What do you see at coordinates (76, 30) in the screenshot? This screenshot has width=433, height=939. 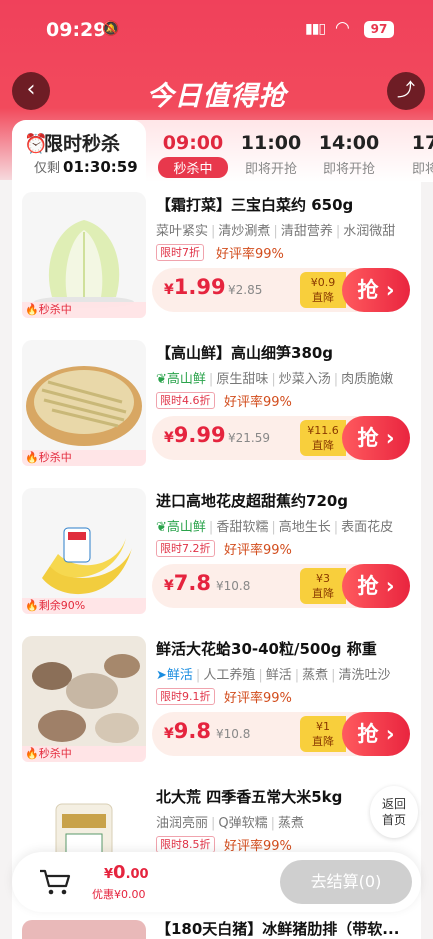 I see `status-time: 09:29` at bounding box center [76, 30].